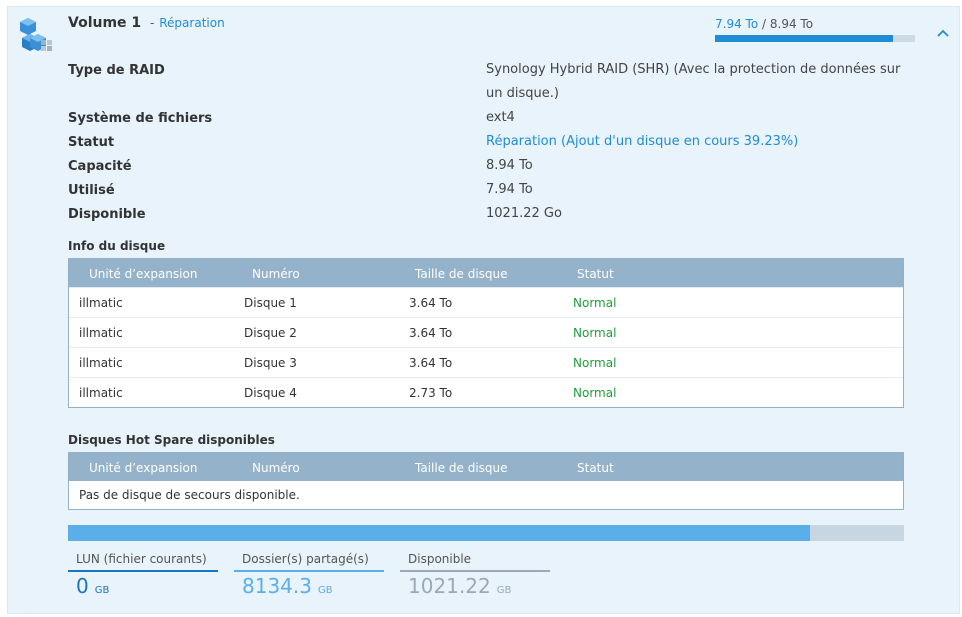 This screenshot has height=617, width=962. I want to click on cell-number: Disque 1, so click(270, 303).